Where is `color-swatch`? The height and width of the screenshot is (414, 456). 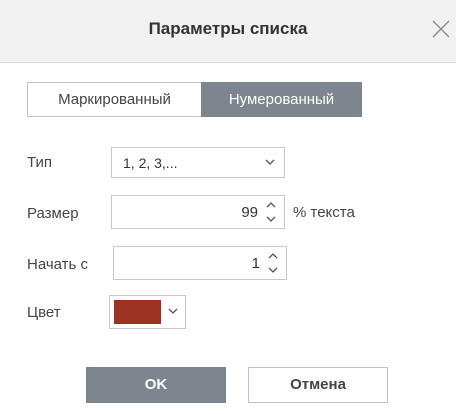 color-swatch is located at coordinates (137, 312).